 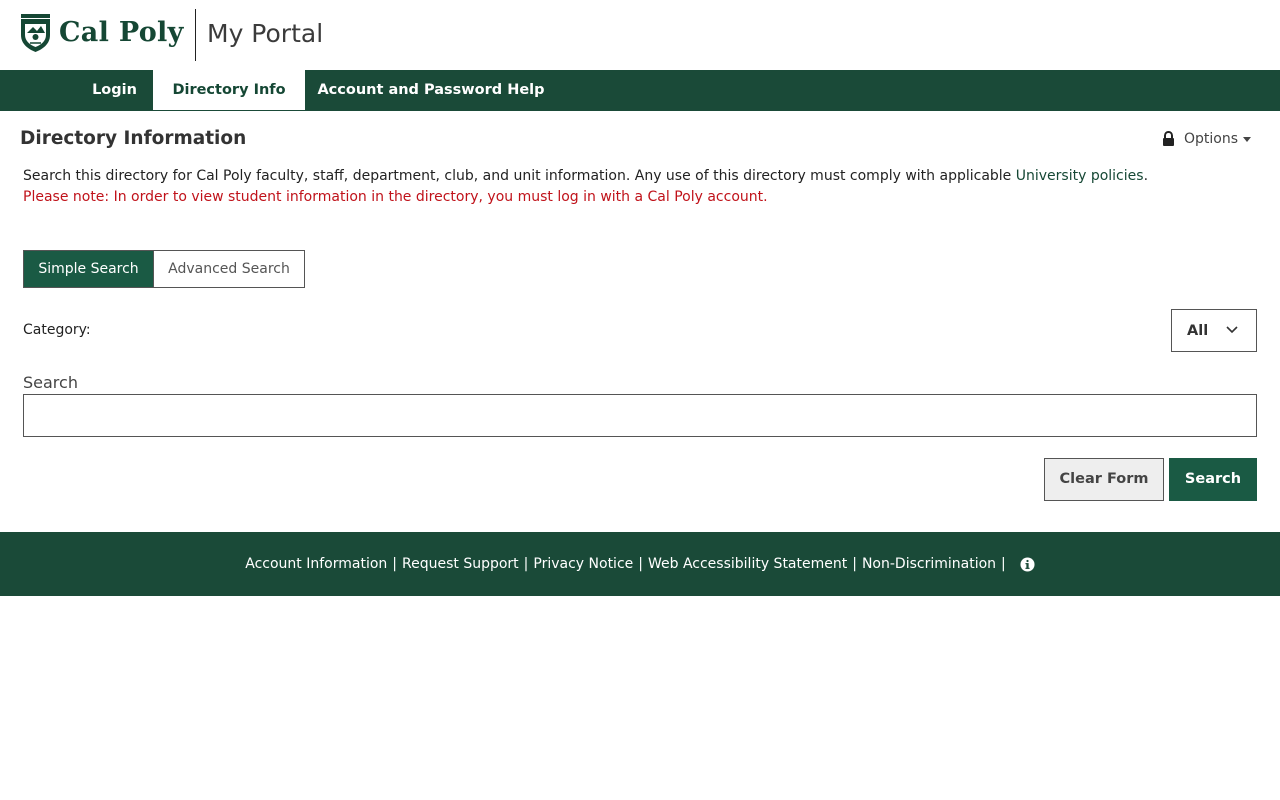 I want to click on tab-advanced-search: Advanced Search, so click(x=228, y=269).